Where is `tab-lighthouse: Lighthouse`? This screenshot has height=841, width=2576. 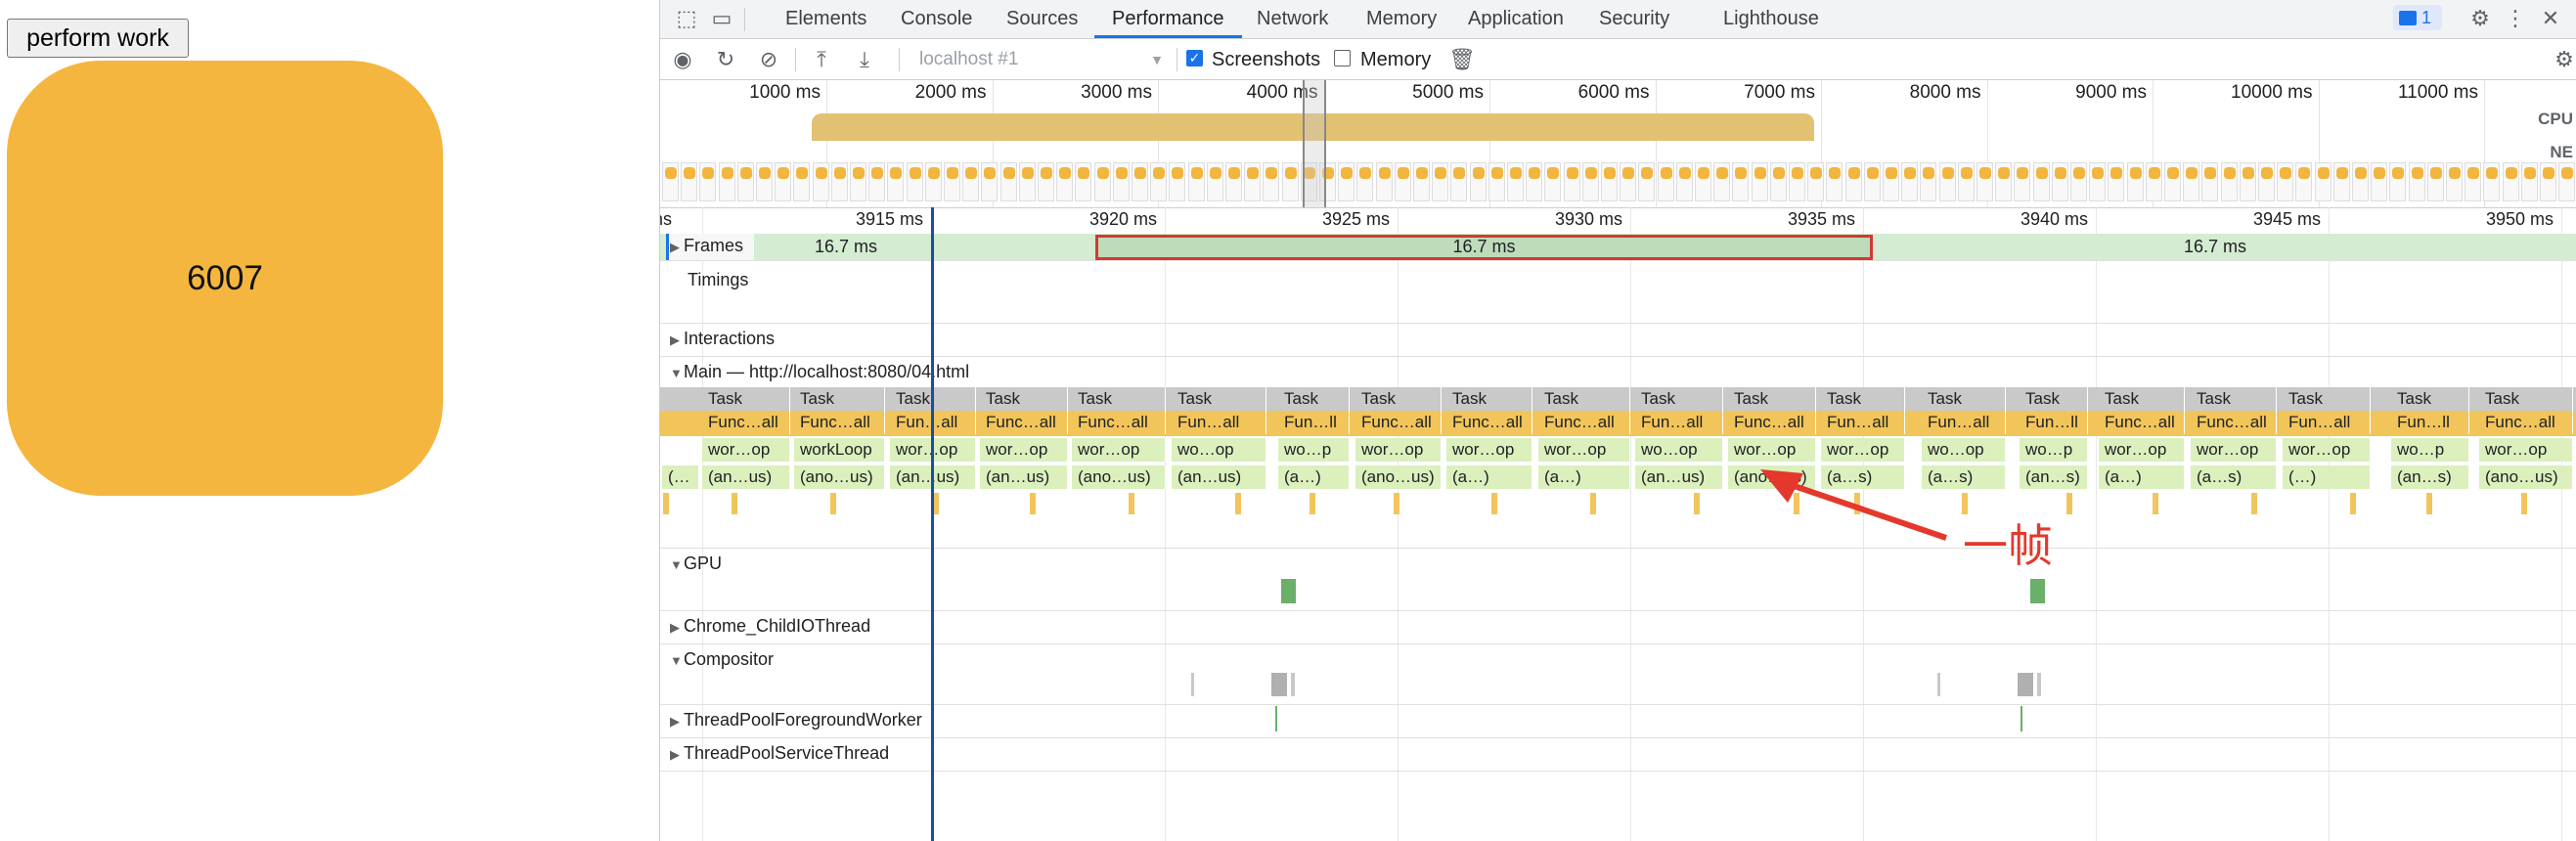
tab-lighthouse: Lighthouse is located at coordinates (1771, 19).